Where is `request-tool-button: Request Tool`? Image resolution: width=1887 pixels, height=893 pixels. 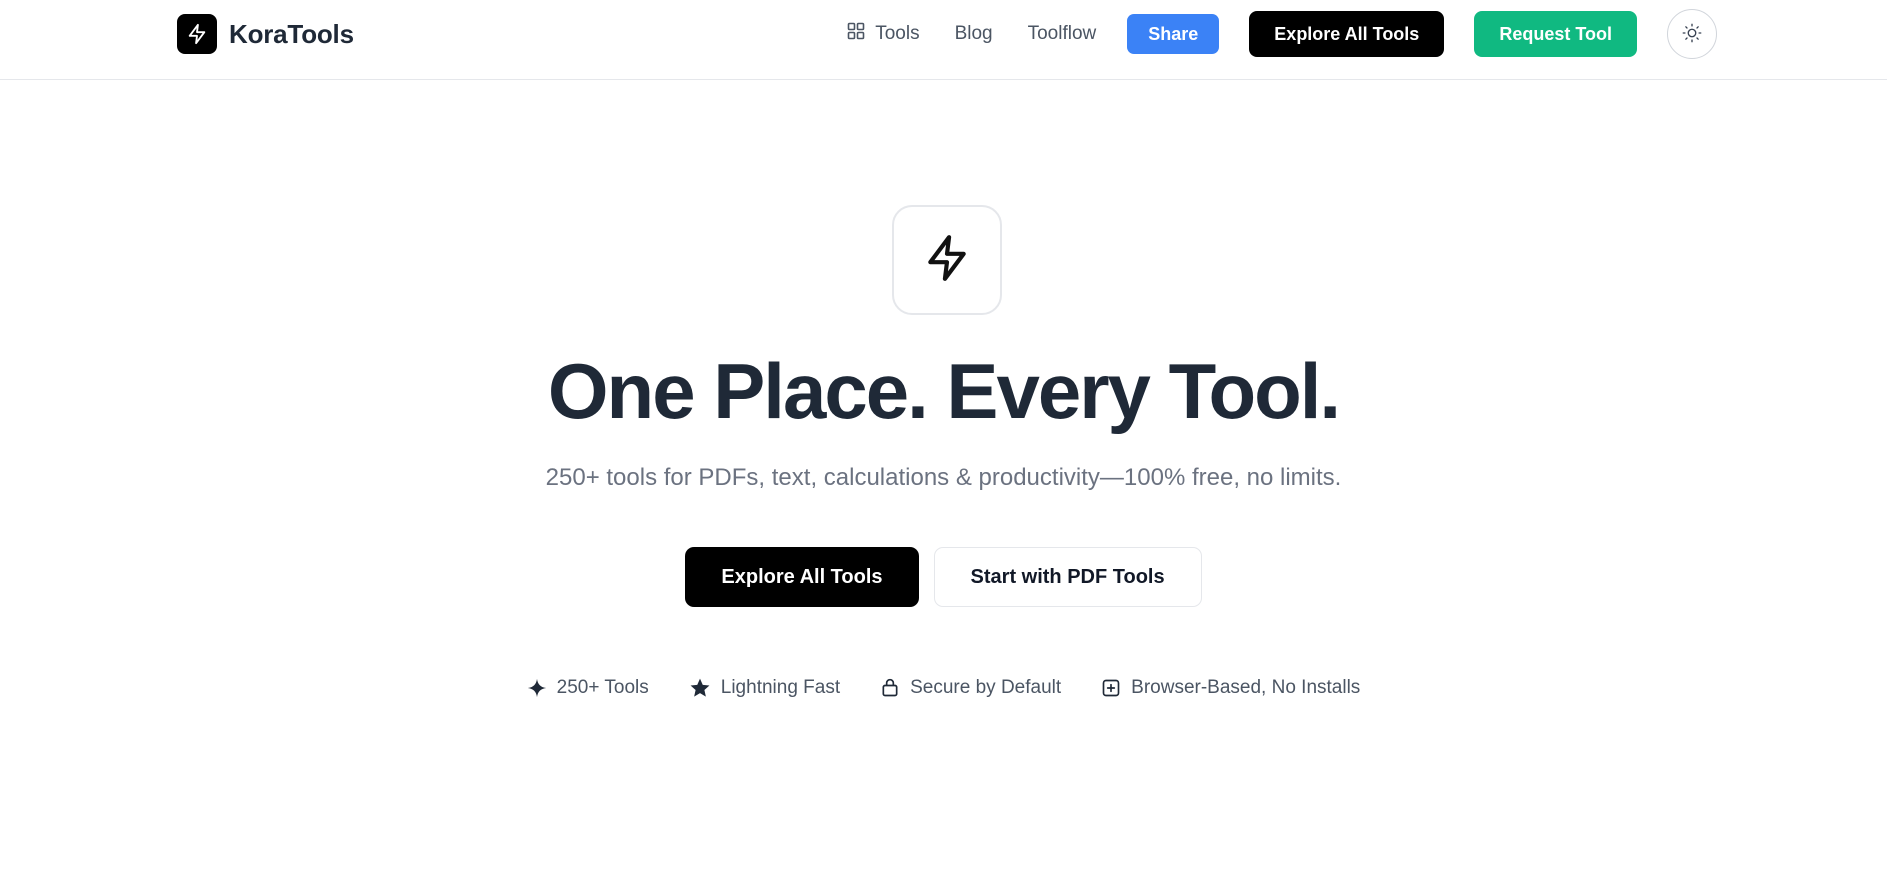
request-tool-button: Request Tool is located at coordinates (1555, 34).